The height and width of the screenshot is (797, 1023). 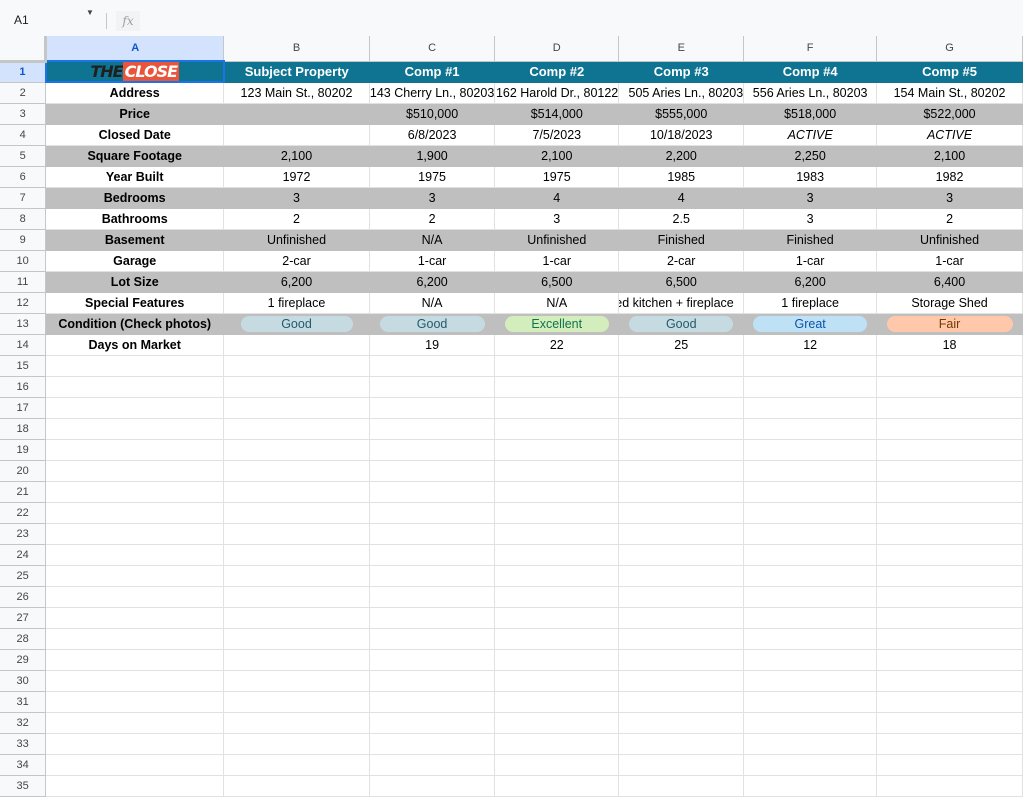 What do you see at coordinates (432, 135) in the screenshot?
I see `cell: 6/8/2023` at bounding box center [432, 135].